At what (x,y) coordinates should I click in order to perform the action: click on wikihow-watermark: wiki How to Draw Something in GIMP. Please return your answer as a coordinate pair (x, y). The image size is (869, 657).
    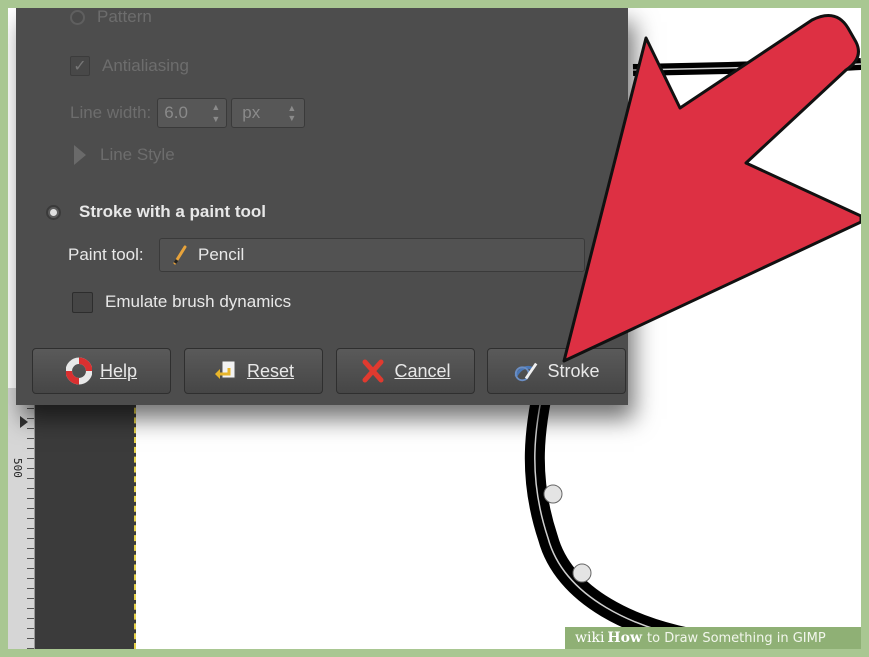
    Looking at the image, I should click on (713, 638).